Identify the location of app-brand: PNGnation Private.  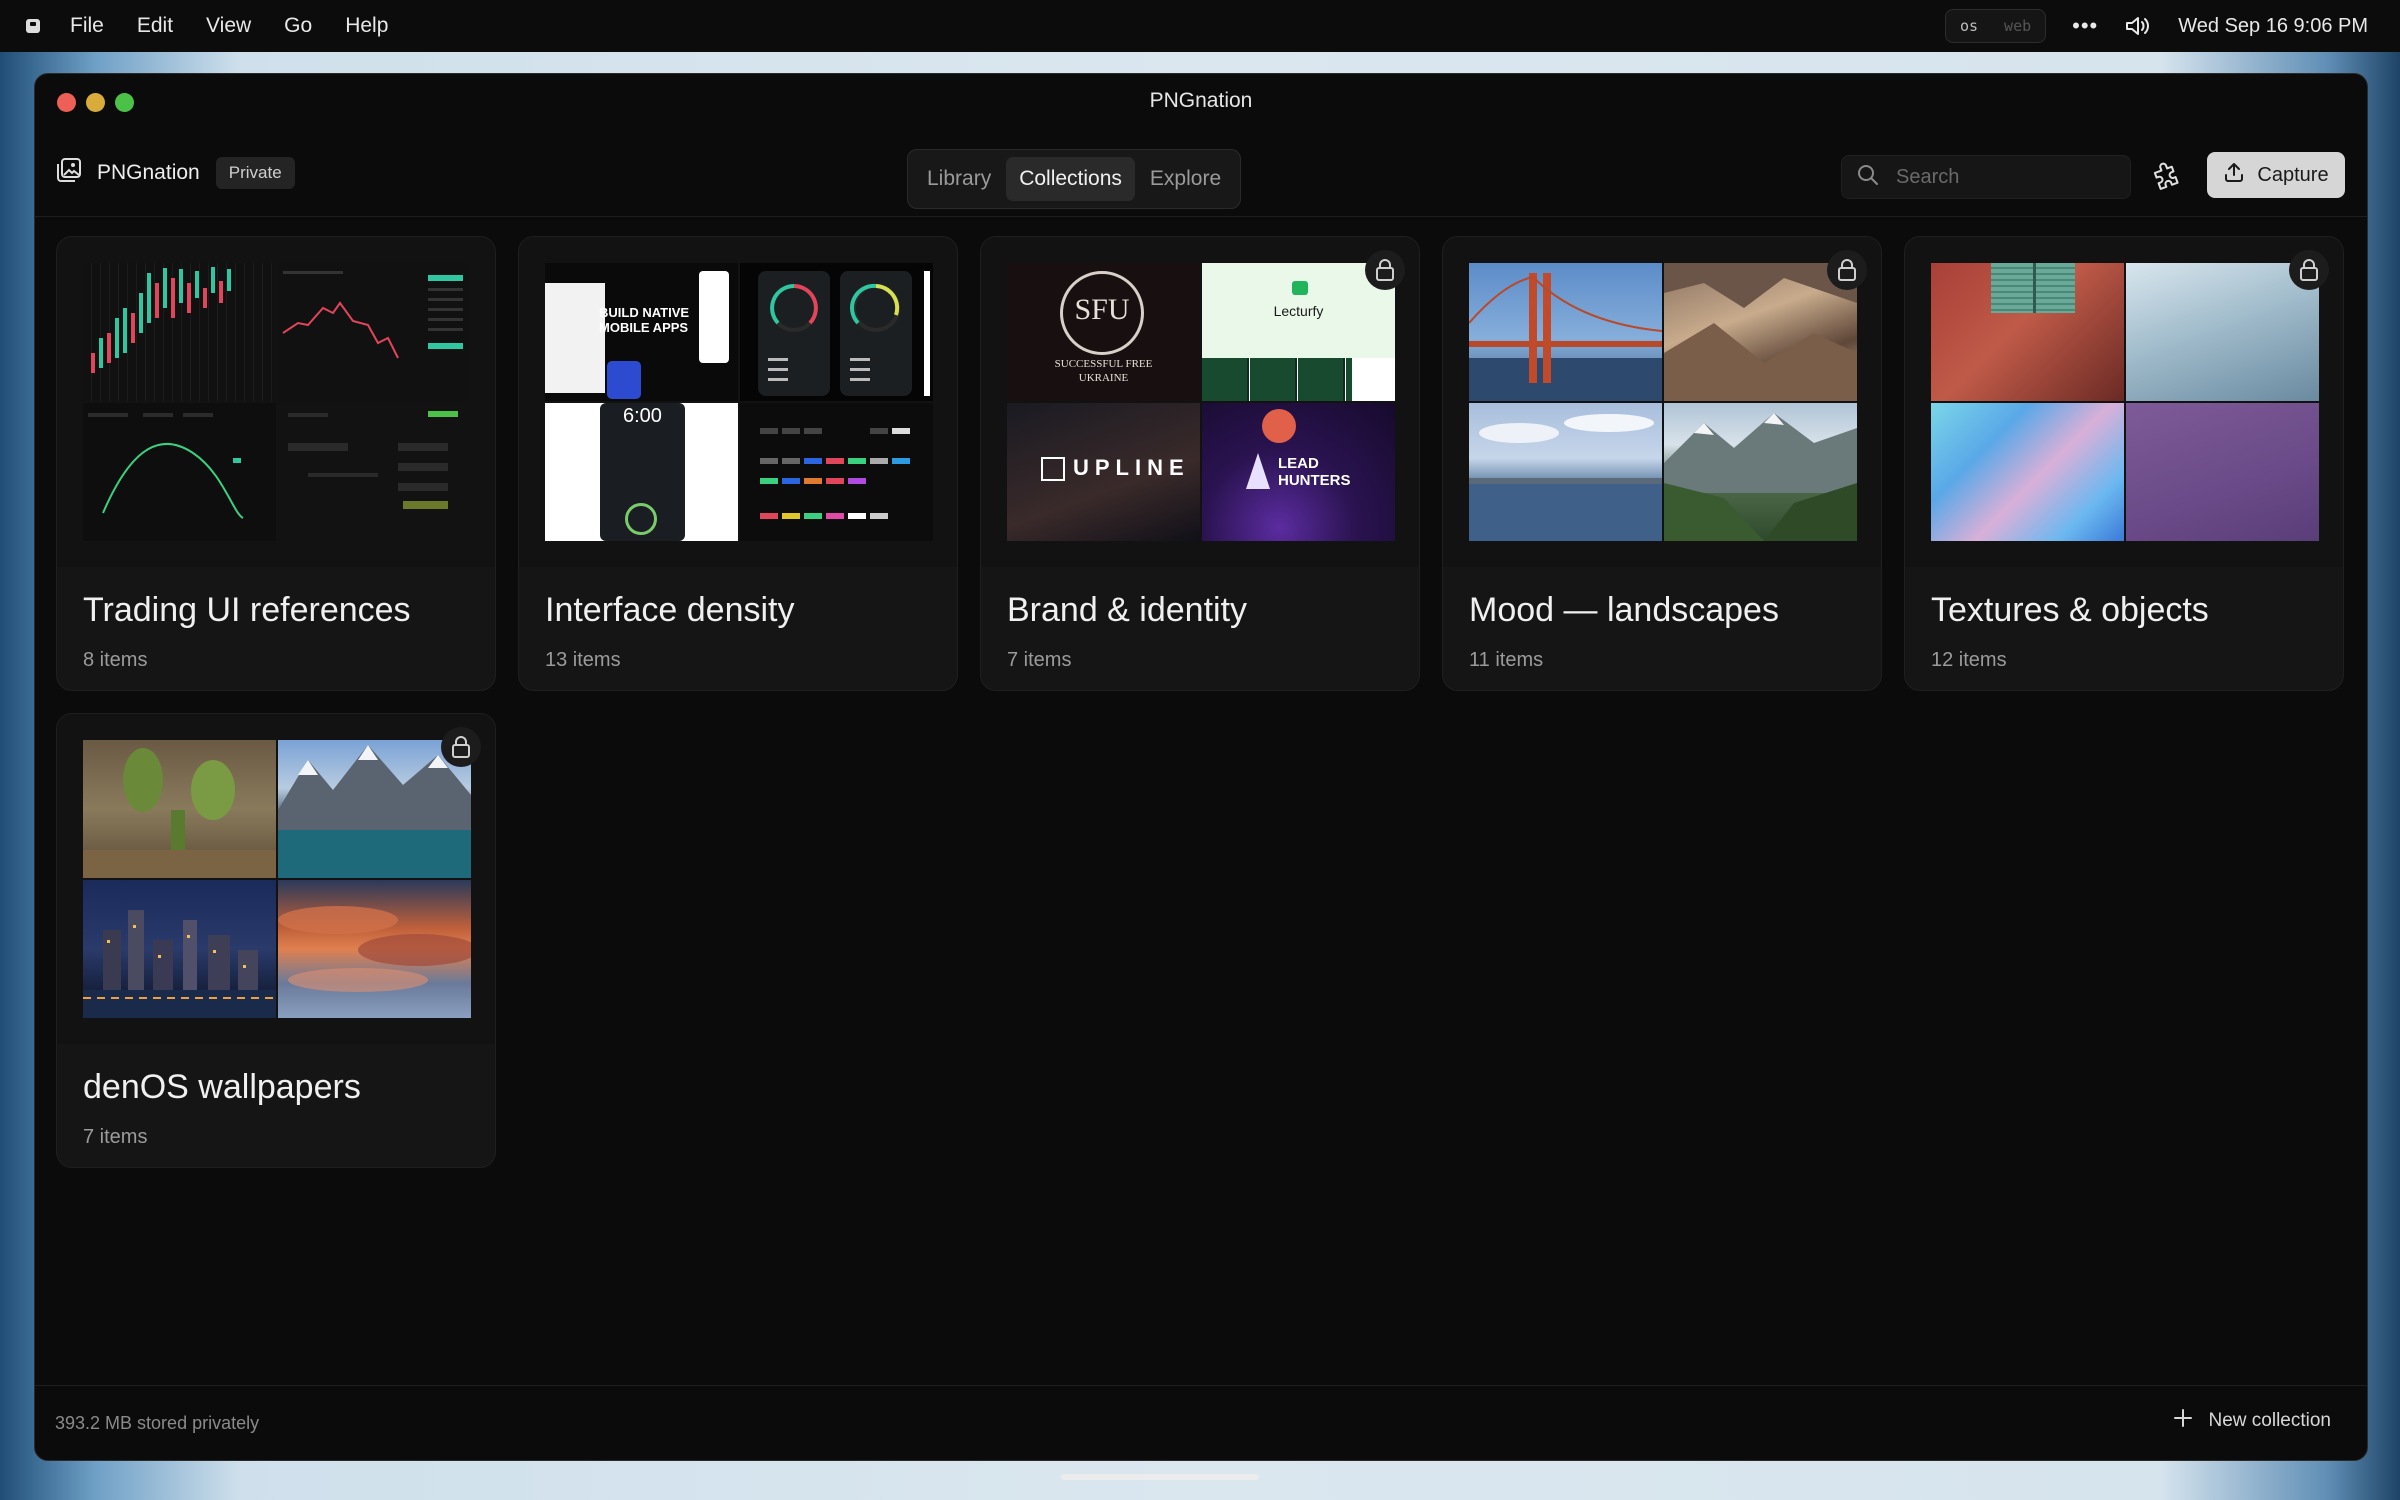
(175, 173).